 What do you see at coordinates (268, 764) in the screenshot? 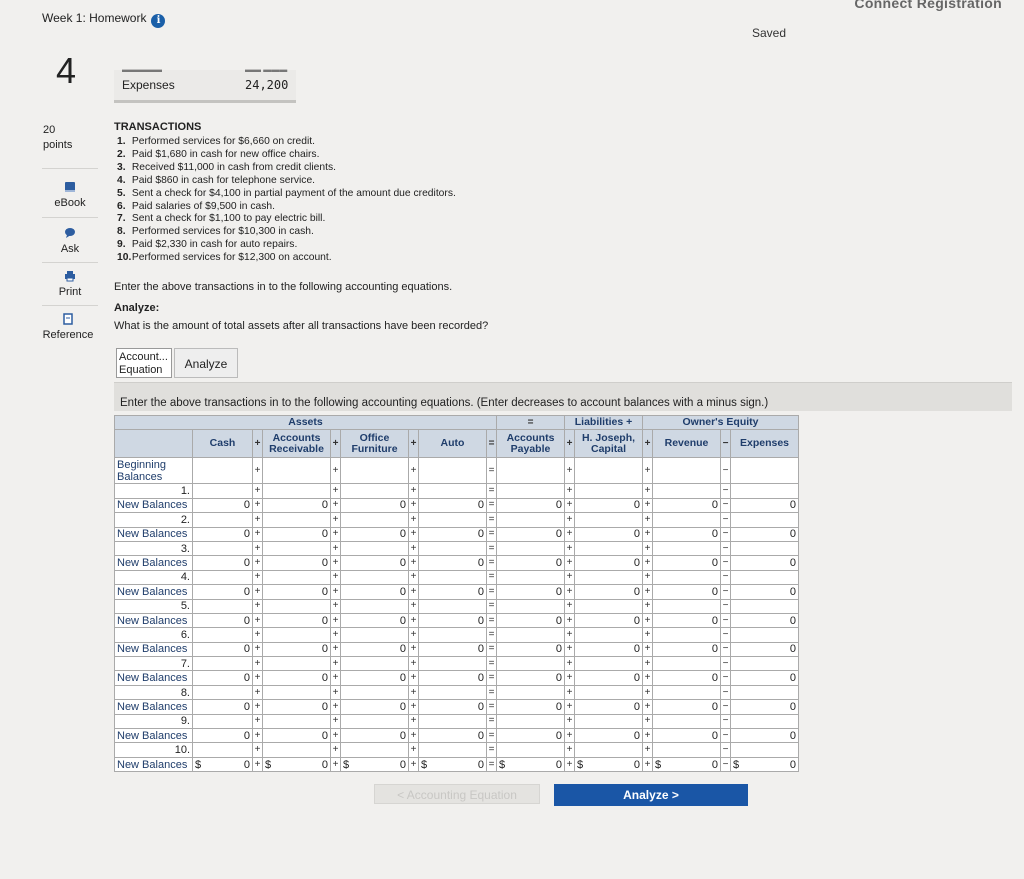
I see `dollar-sign: $` at bounding box center [268, 764].